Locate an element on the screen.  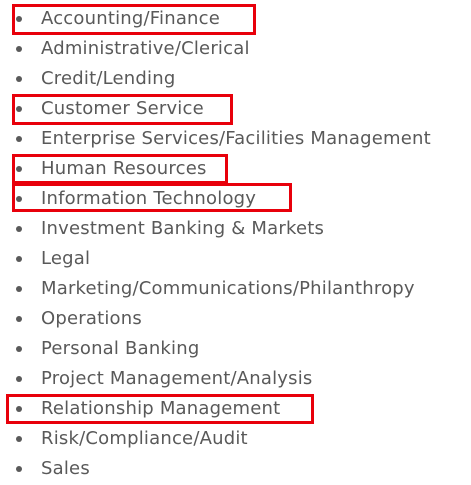
list-item-label: Relationship Management is located at coordinates (161, 408).